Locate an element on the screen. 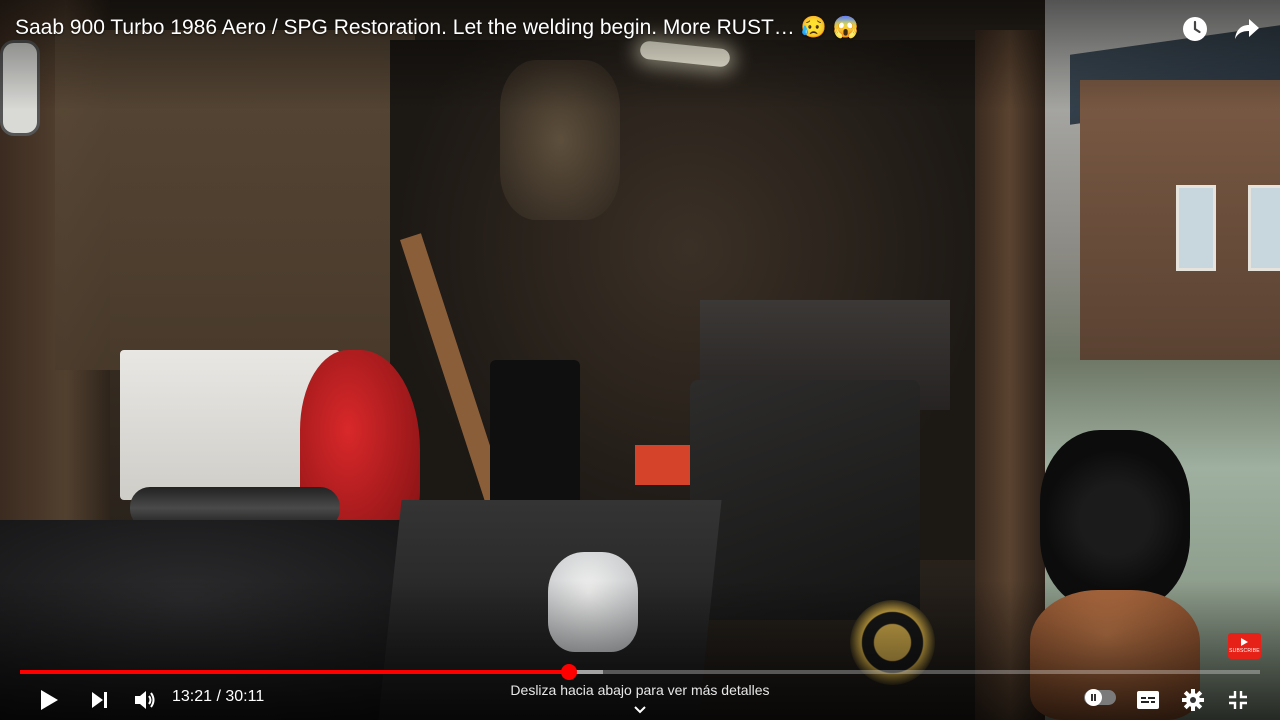 The height and width of the screenshot is (720, 1280). fullscreen-button is located at coordinates (1238, 700).